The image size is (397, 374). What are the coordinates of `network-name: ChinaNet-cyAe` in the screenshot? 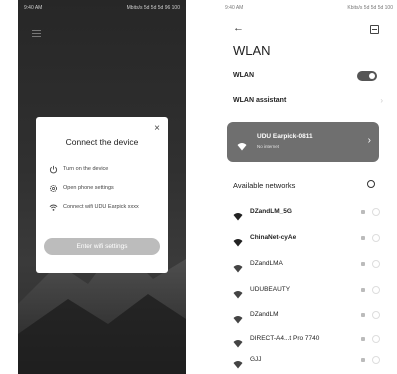 It's located at (273, 237).